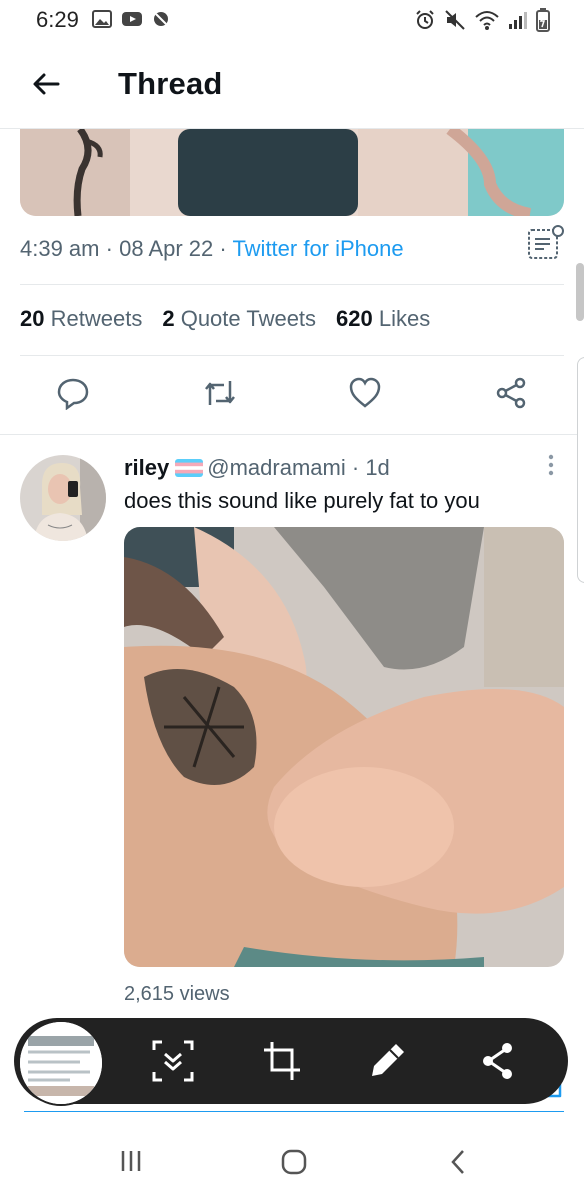 Image resolution: width=584 pixels, height=1200 pixels. Describe the element at coordinates (161, 19) in the screenshot. I see `no-disturb-icon` at that location.